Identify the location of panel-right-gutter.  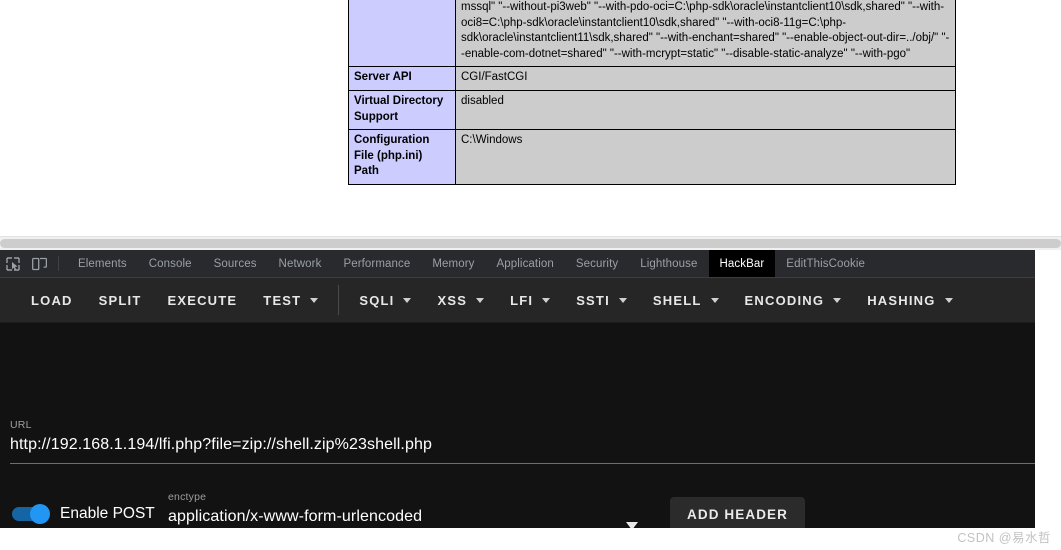
(1048, 400).